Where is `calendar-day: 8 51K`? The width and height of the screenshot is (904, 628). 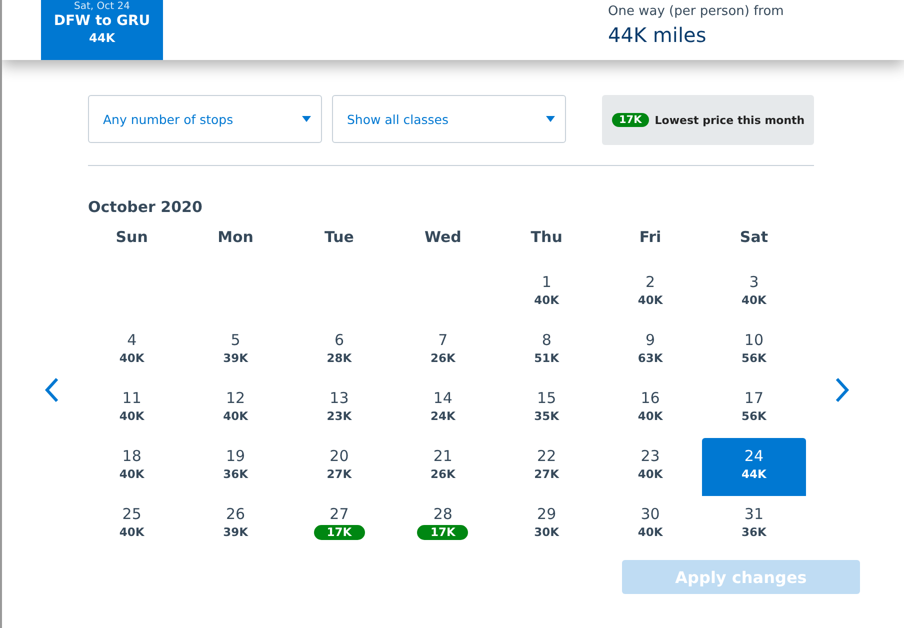 calendar-day: 8 51K is located at coordinates (546, 351).